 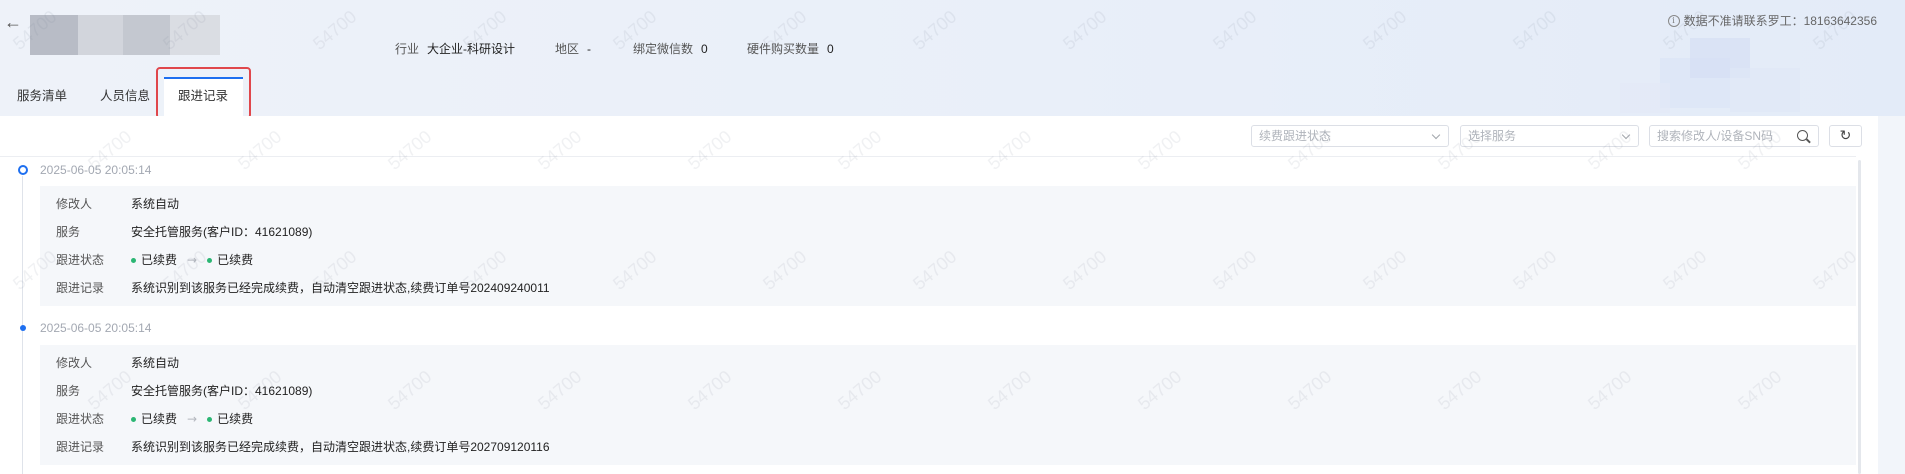 I want to click on data-notice: i 数据不准请联系罗工：18163642356, so click(x=1772, y=21).